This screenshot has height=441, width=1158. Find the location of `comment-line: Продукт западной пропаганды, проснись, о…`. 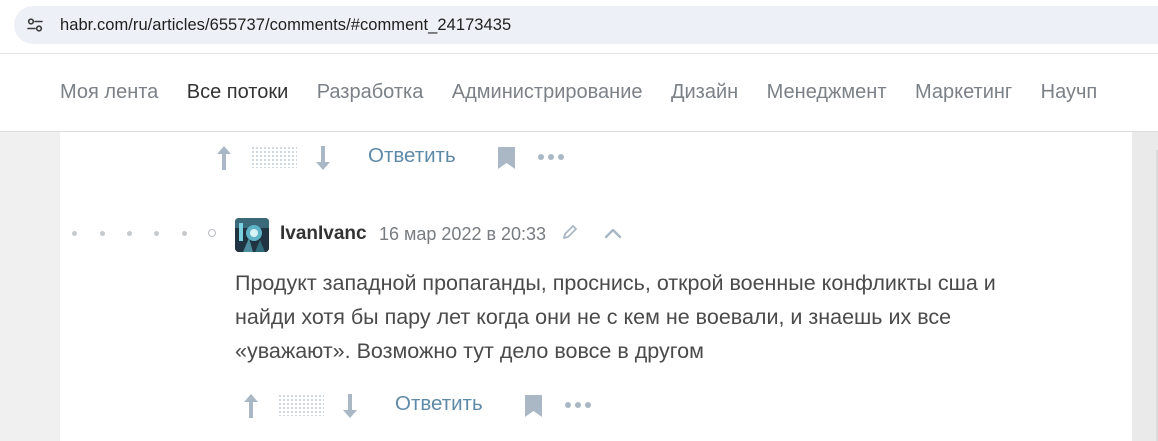

comment-line: Продукт западной пропаганды, проснись, о… is located at coordinates (615, 283).